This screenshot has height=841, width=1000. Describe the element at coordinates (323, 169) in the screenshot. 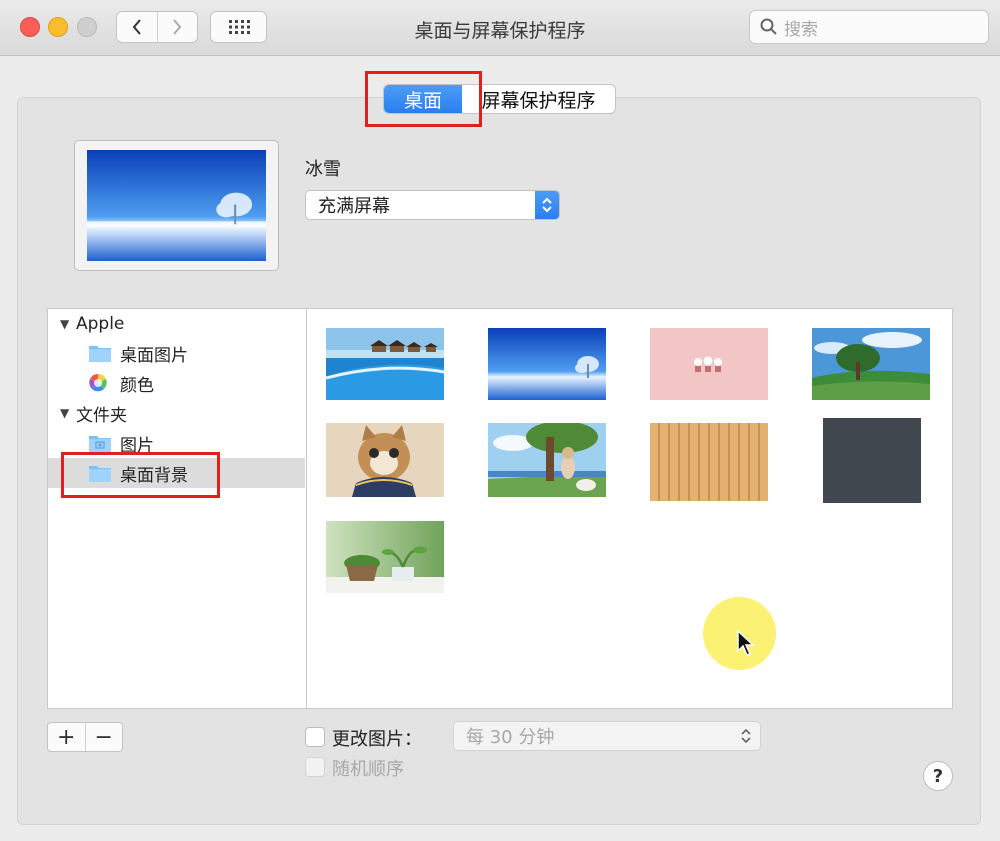

I see `wallpaper-name: 冰雪` at that location.